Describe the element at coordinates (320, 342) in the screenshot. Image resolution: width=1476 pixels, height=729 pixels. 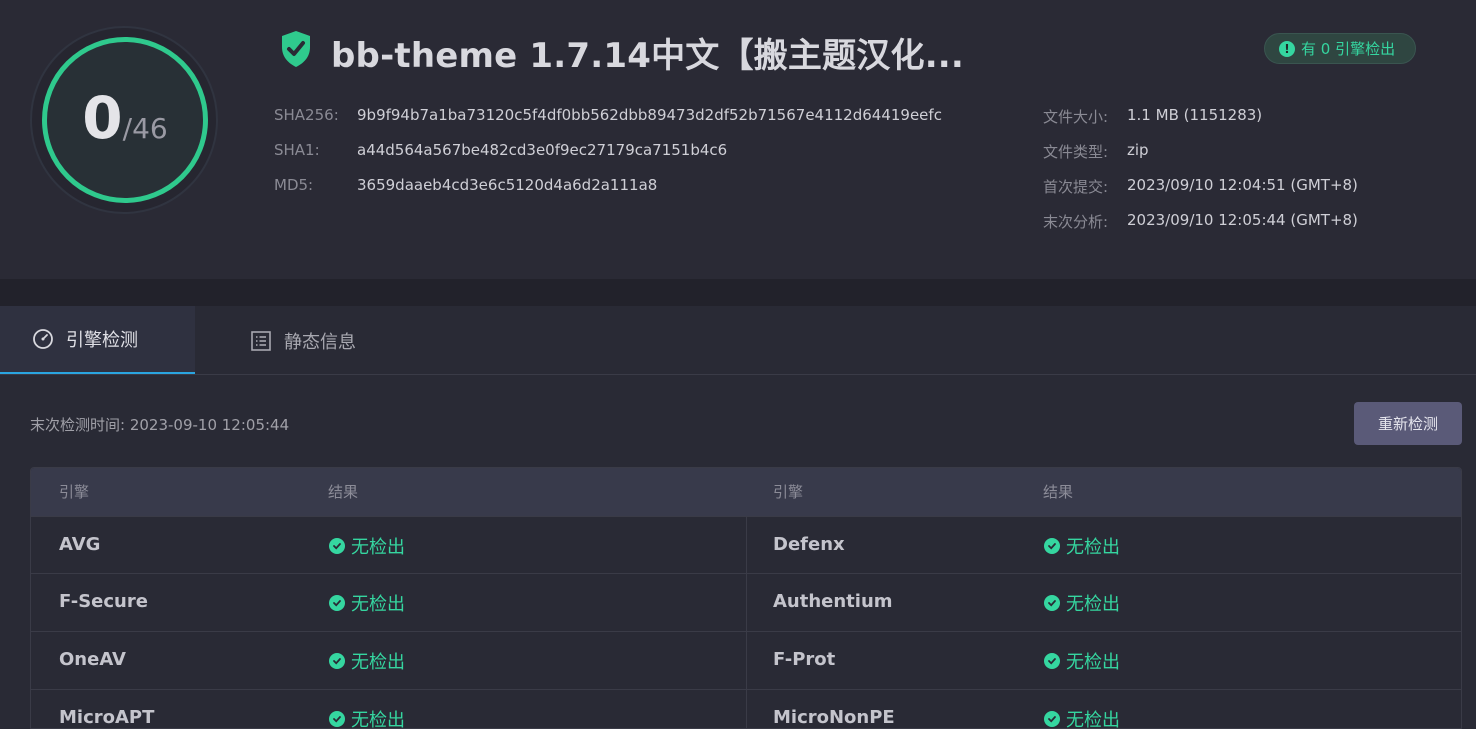
I see `tab-static-info-label: 静态信息` at that location.